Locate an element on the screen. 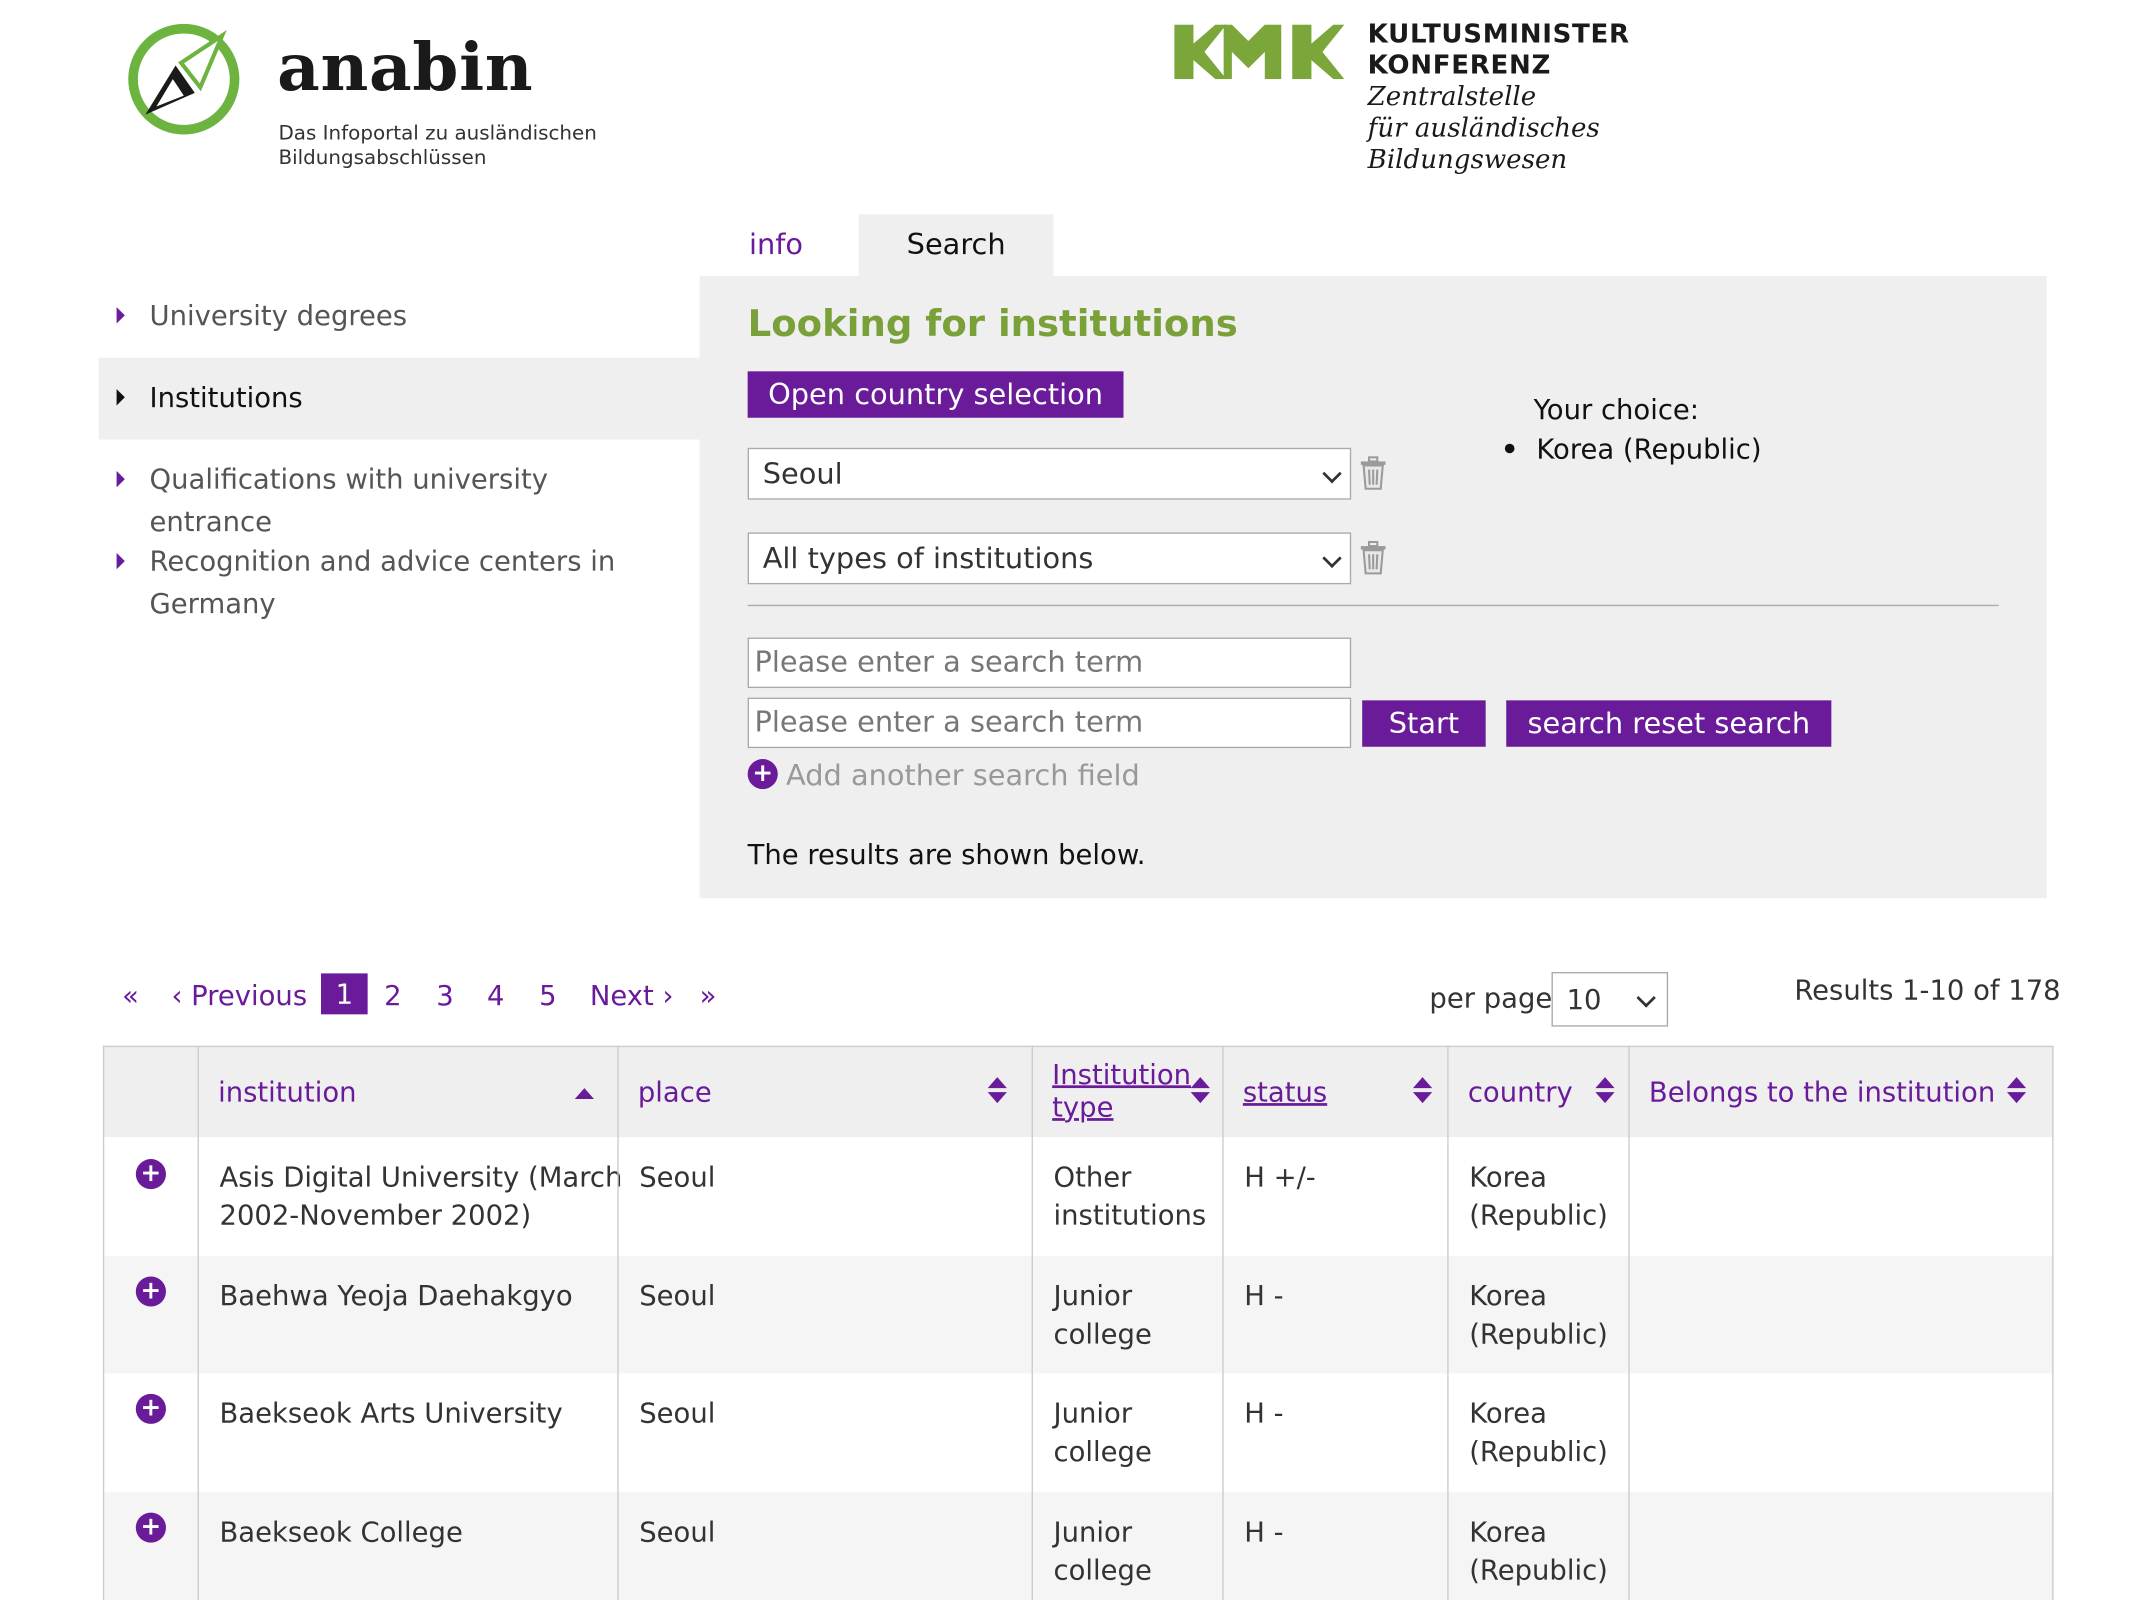 The height and width of the screenshot is (1600, 2140). pagination-page-2: 2 is located at coordinates (392, 994).